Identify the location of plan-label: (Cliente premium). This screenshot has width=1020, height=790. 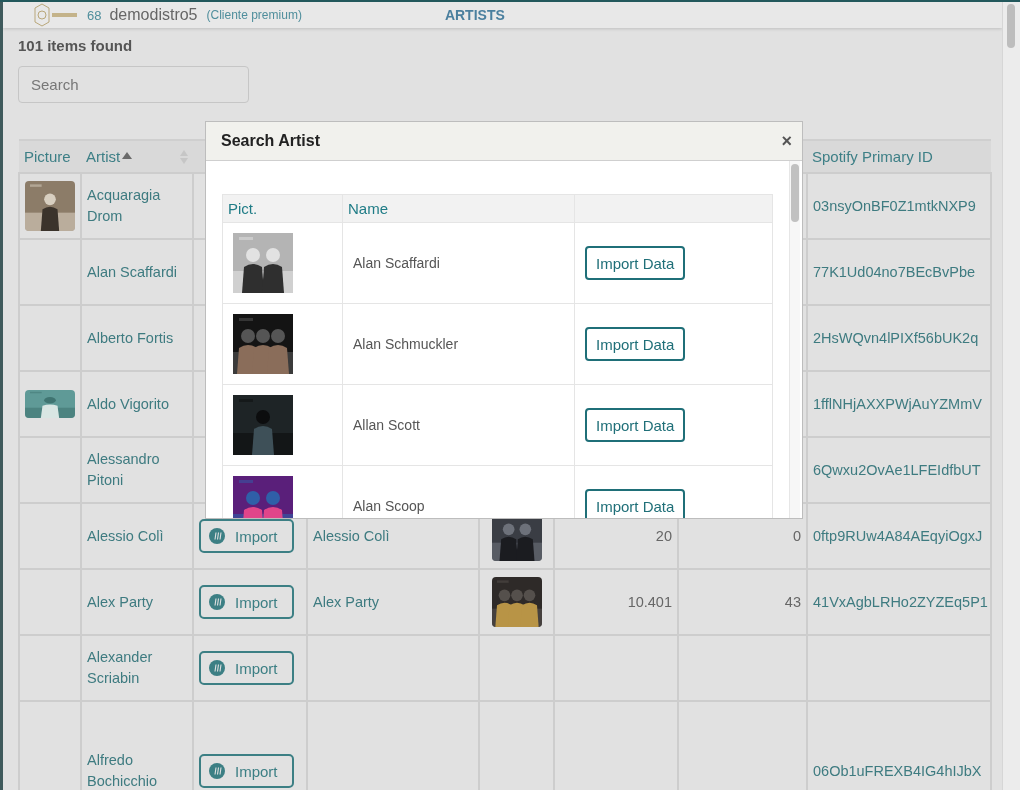
(254, 15).